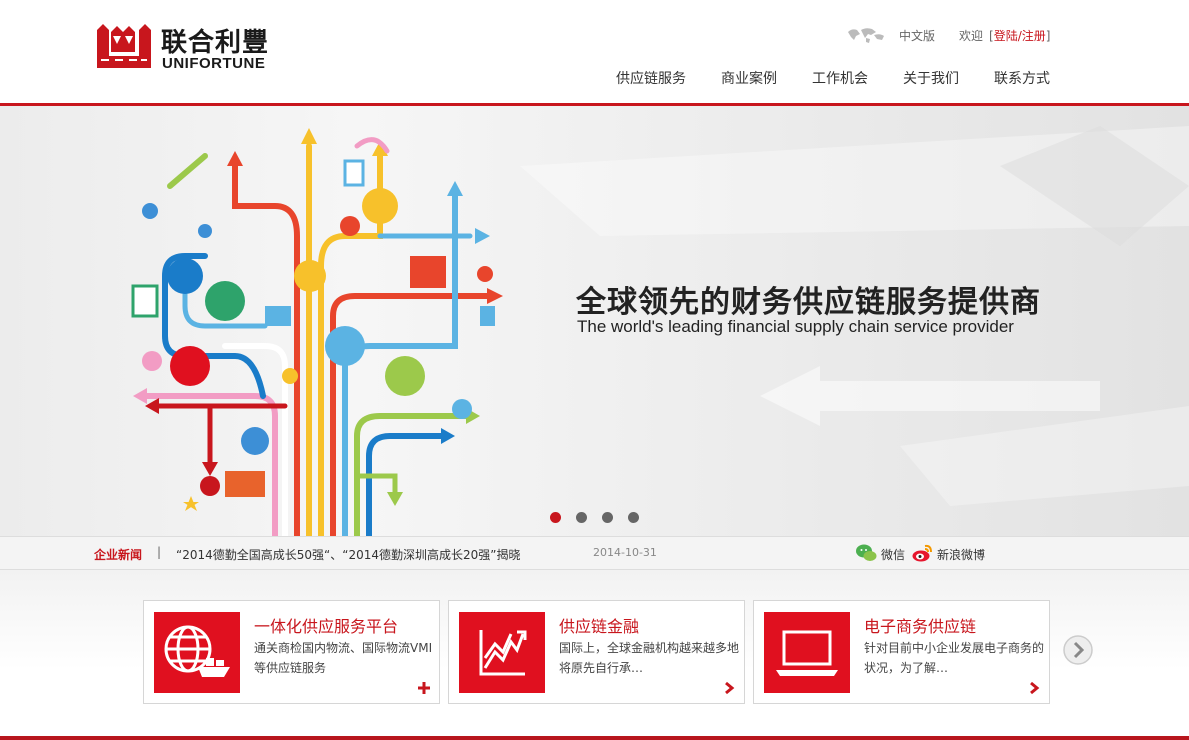 The image size is (1189, 740). What do you see at coordinates (1048, 36) in the screenshot?
I see `bracket-close: ]` at bounding box center [1048, 36].